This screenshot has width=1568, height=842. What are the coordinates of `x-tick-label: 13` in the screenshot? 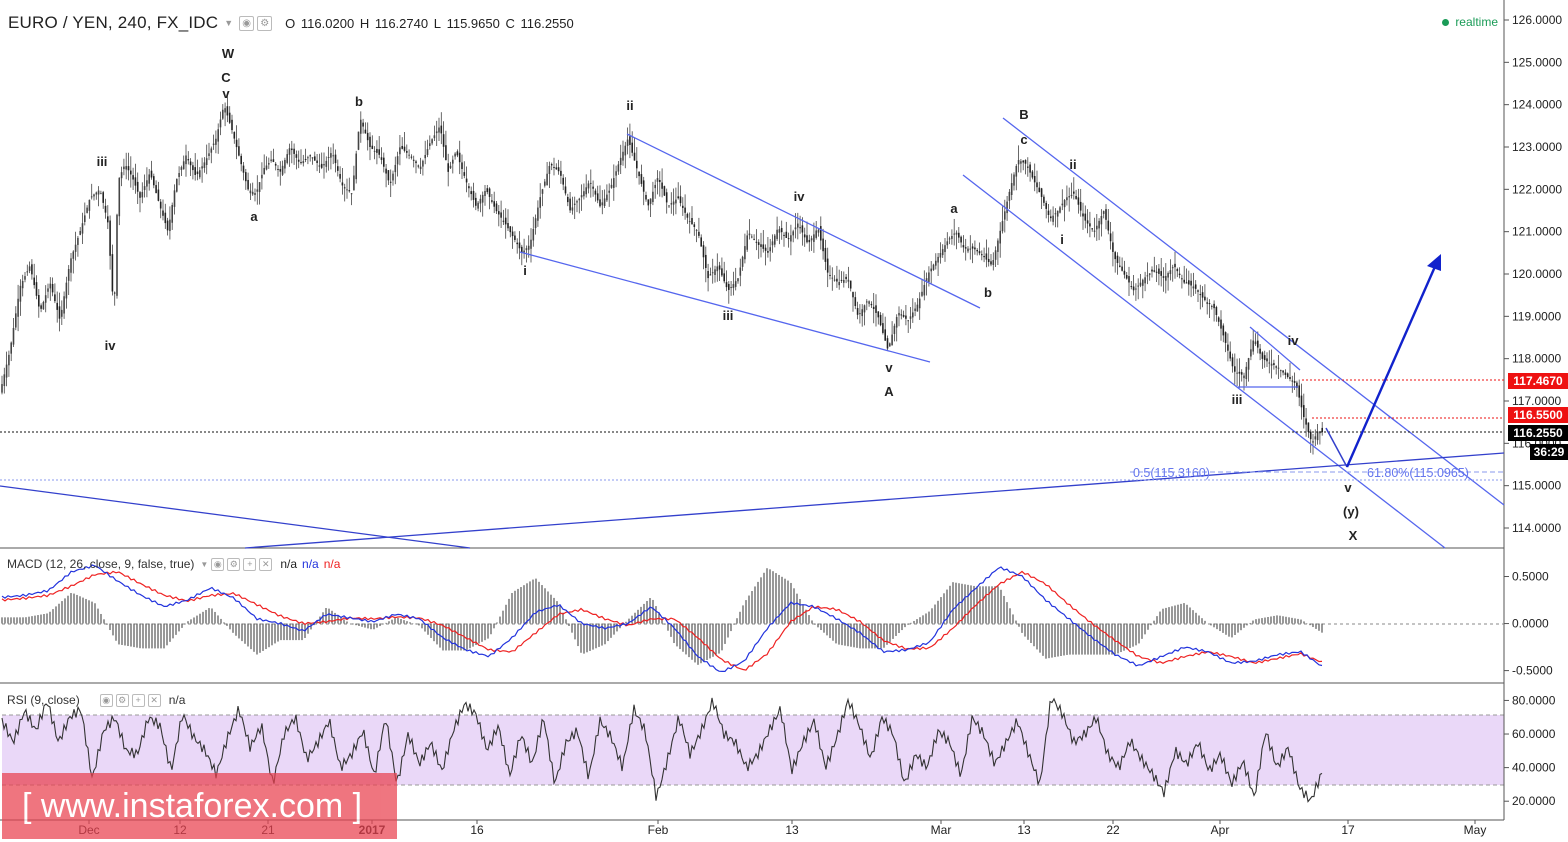 It's located at (1024, 830).